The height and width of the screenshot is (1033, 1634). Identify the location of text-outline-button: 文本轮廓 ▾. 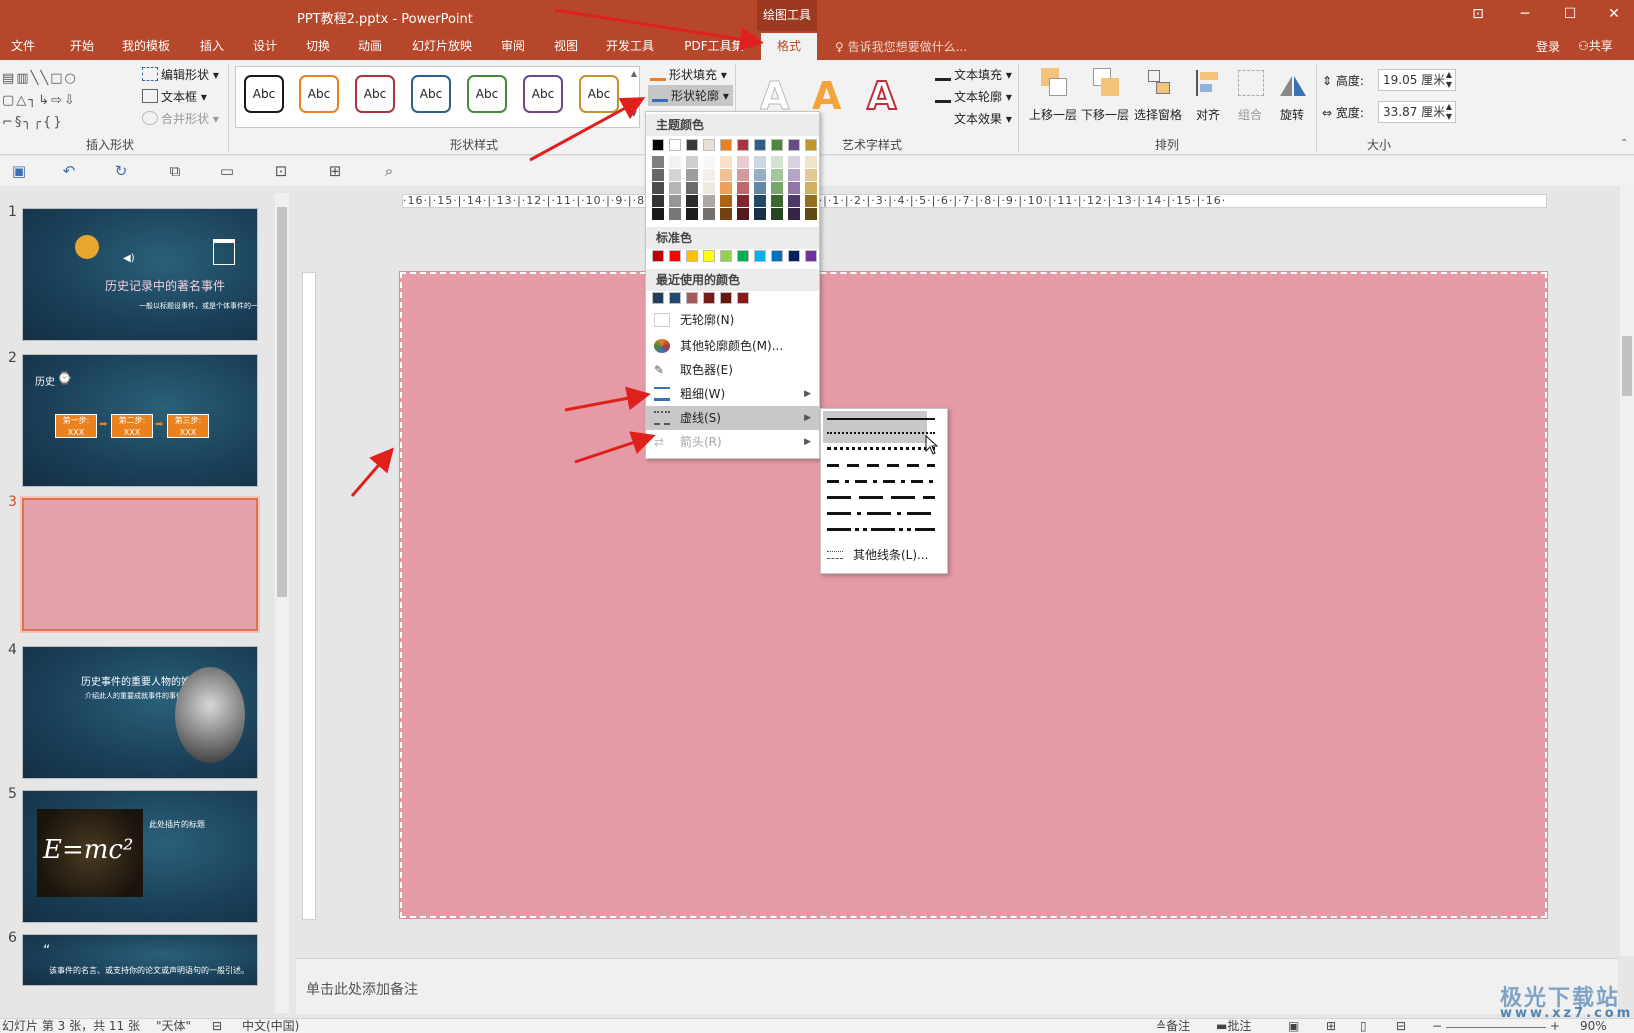
(973, 96).